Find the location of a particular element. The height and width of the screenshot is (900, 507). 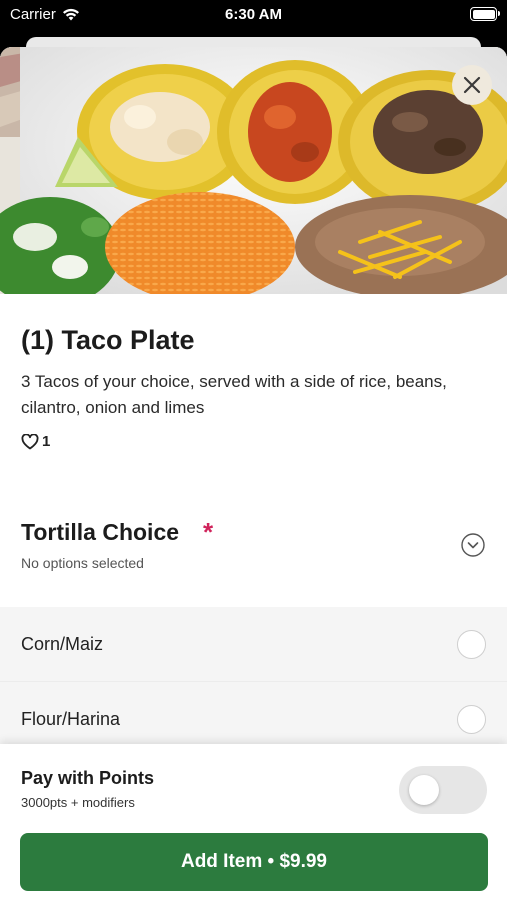

close-icon is located at coordinates (472, 85).